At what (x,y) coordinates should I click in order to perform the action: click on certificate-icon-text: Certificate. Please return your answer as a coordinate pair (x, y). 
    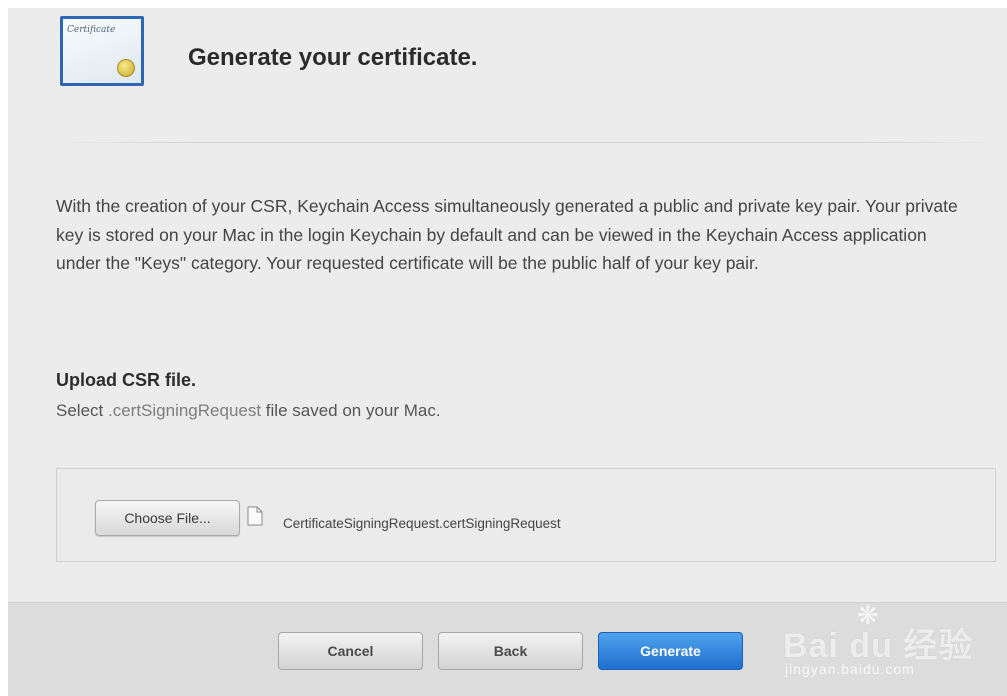
    Looking at the image, I should click on (91, 30).